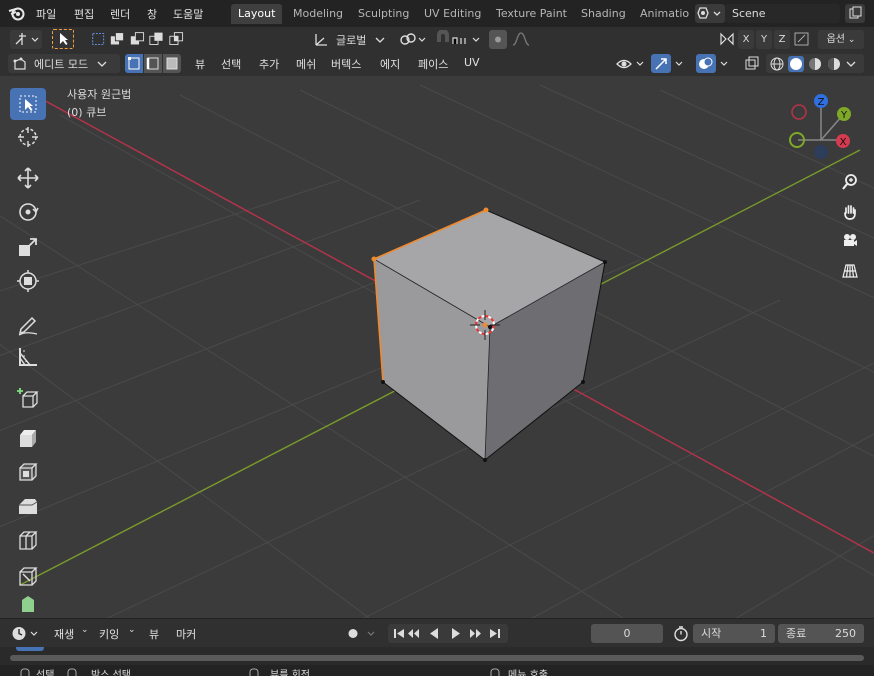  I want to click on menu-window: 창, so click(152, 14).